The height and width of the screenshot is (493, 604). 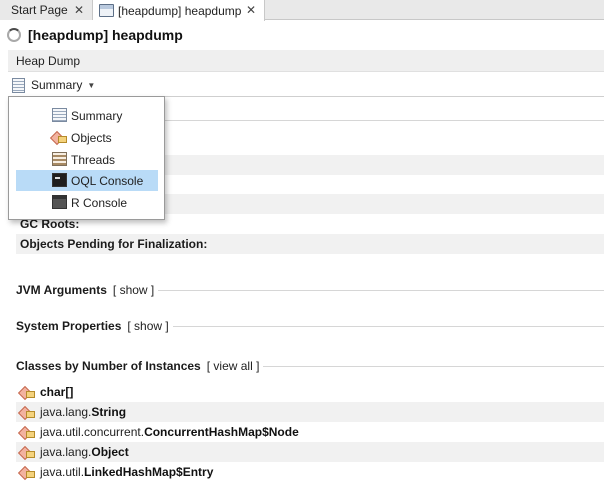 What do you see at coordinates (114, 244) in the screenshot?
I see `pending-finalization-label: Objects Pending for Finalization:` at bounding box center [114, 244].